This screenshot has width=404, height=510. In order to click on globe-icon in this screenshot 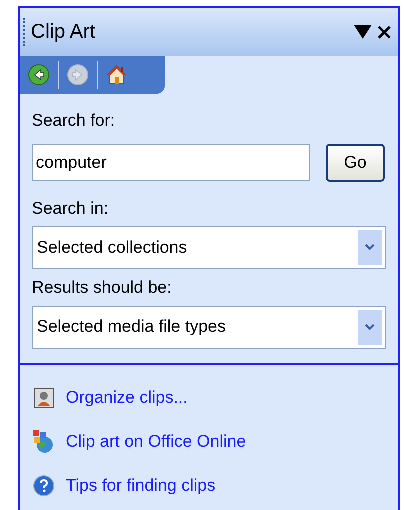, I will do `click(44, 442)`.